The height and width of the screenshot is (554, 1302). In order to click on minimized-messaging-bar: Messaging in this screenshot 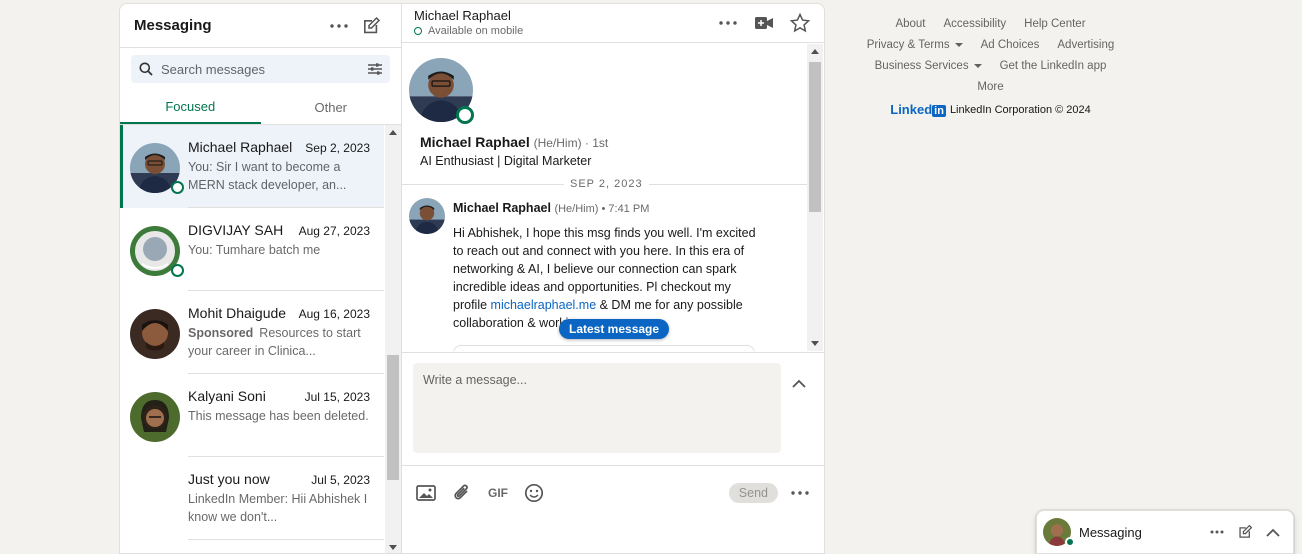, I will do `click(1165, 532)`.